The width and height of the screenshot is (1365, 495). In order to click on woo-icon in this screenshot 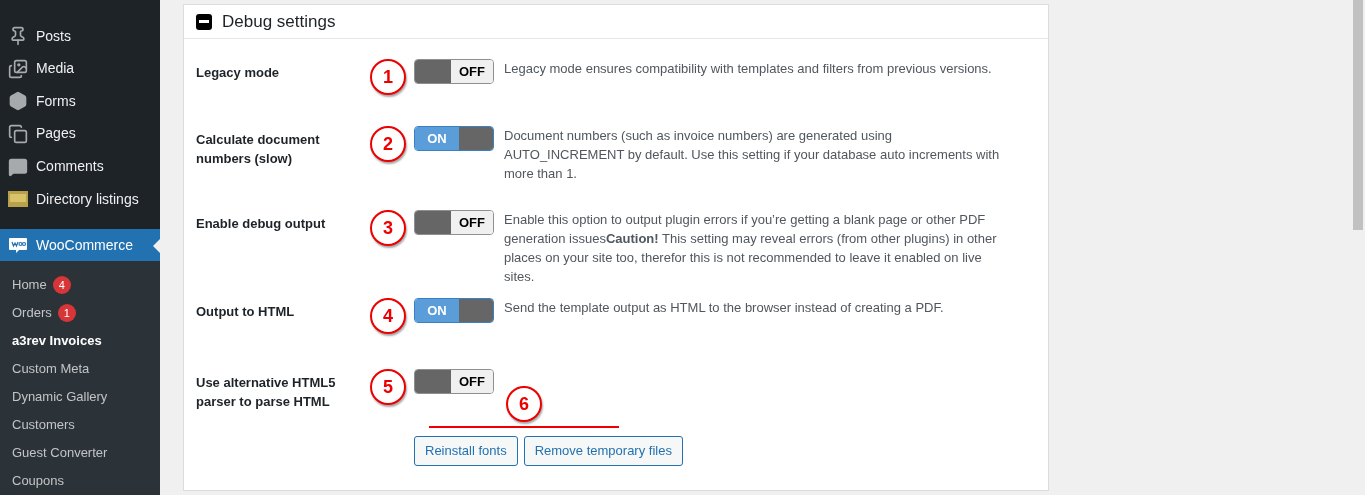, I will do `click(18, 245)`.